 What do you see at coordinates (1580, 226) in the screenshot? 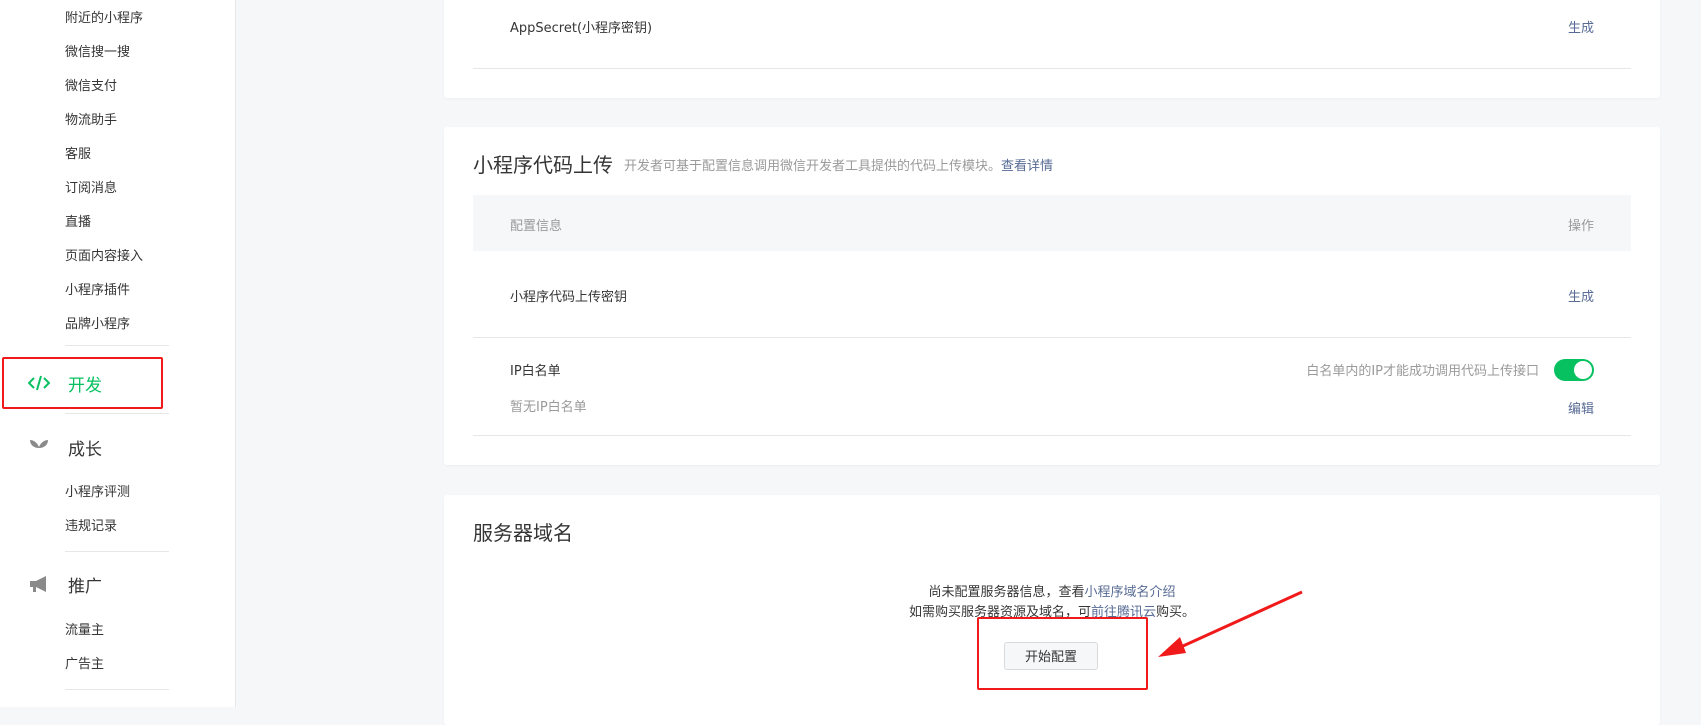
I see `column-action: 操作` at bounding box center [1580, 226].